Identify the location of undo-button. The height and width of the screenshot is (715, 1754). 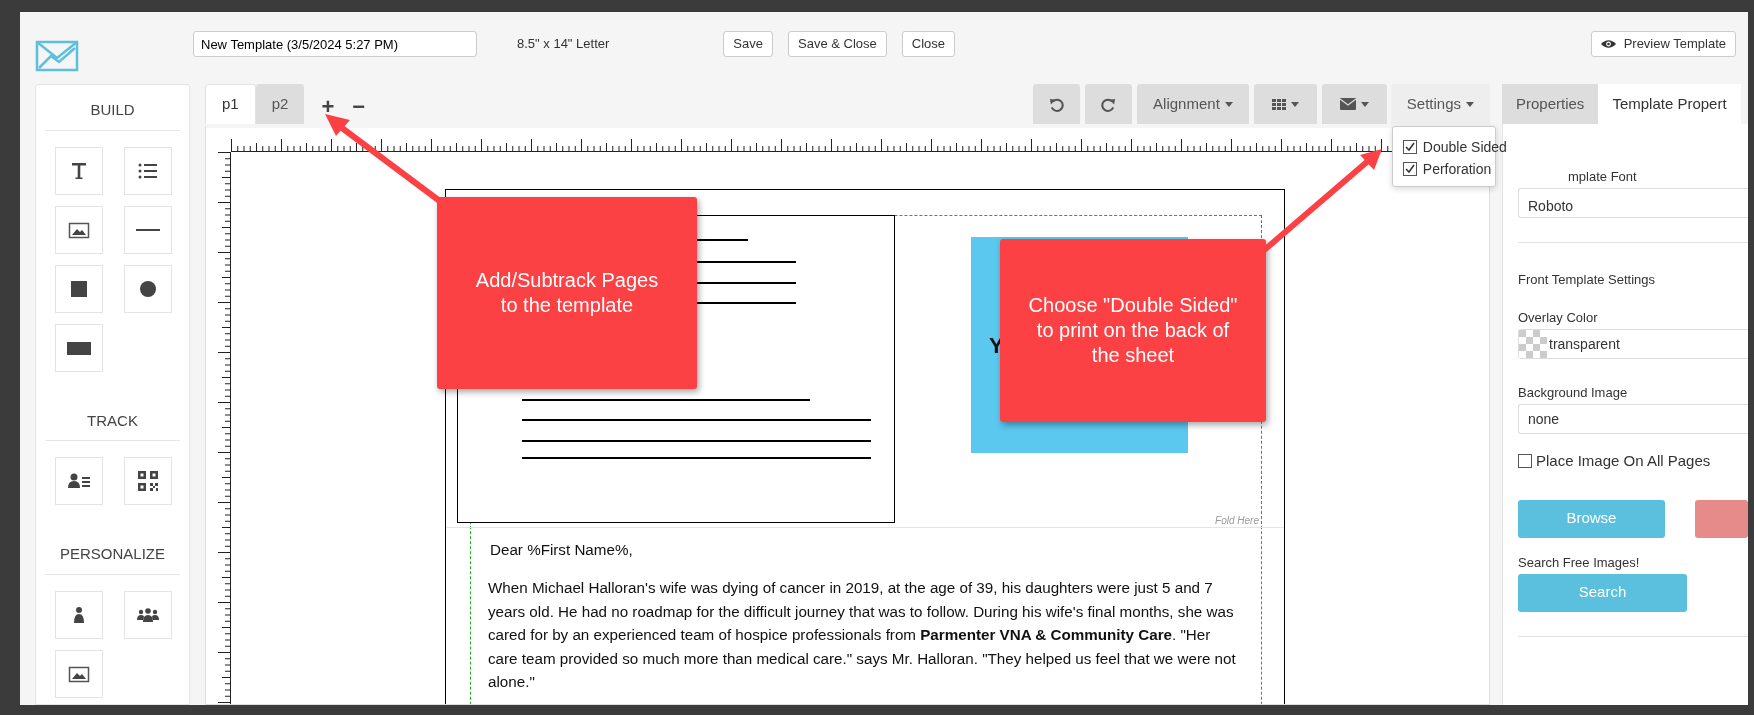
(1057, 104).